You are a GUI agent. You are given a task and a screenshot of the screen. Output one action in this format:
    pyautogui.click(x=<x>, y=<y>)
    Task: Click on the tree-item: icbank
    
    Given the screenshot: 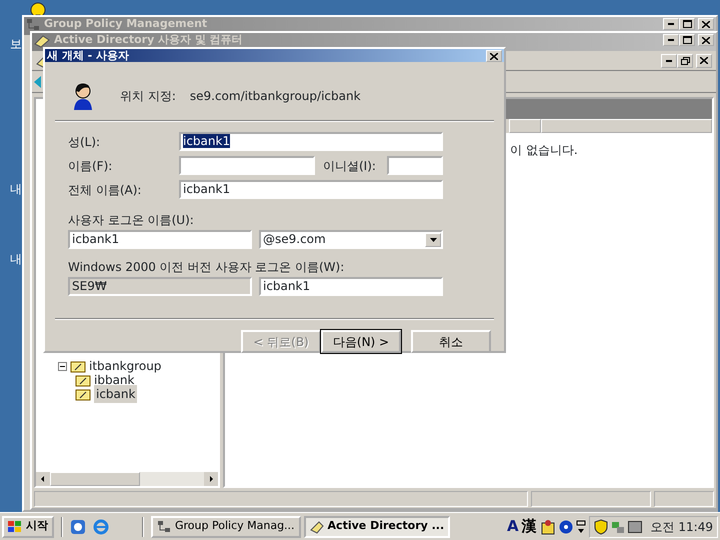 What is the action you would take?
    pyautogui.click(x=116, y=394)
    